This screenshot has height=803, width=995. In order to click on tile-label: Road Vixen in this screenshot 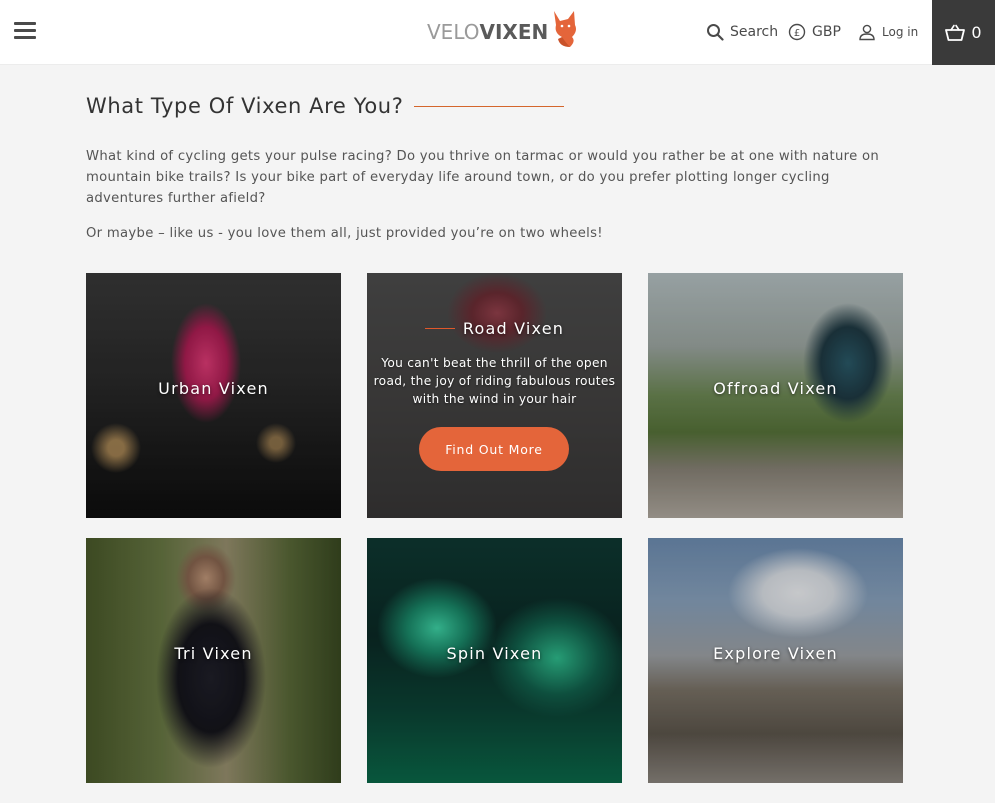, I will do `click(513, 328)`.